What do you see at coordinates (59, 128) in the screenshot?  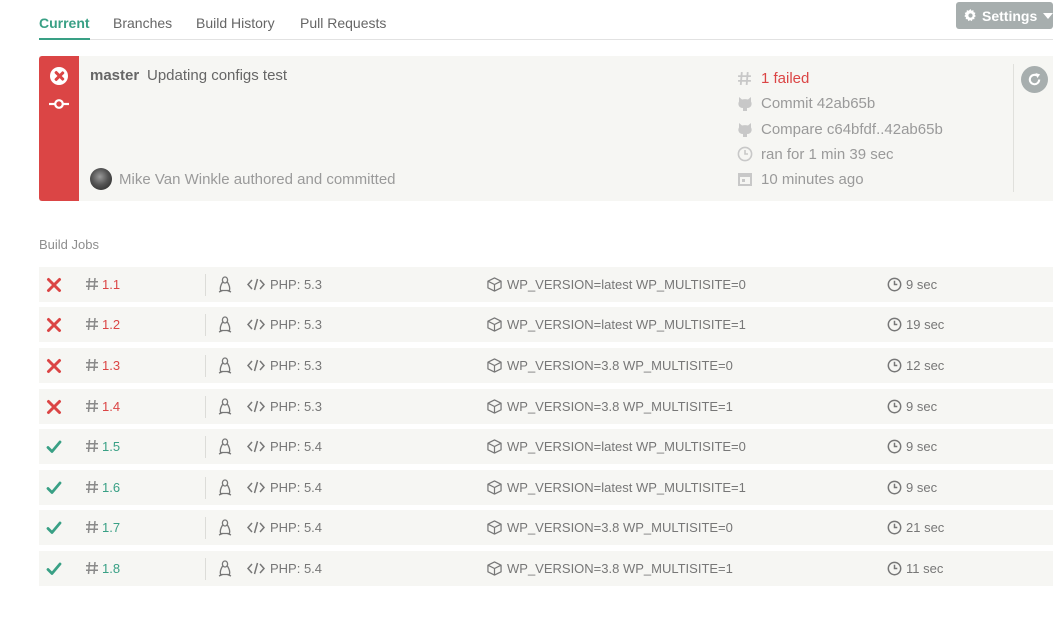 I see `status-strip` at bounding box center [59, 128].